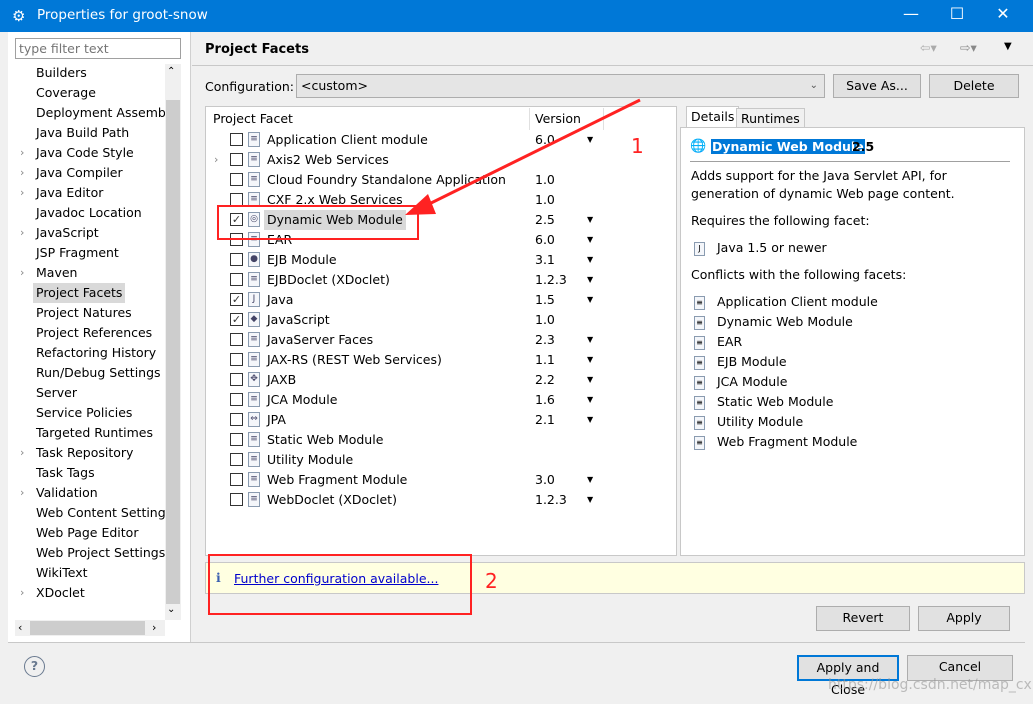 This screenshot has width=1033, height=704. What do you see at coordinates (637, 146) in the screenshot?
I see `annotation-number-1: 1` at bounding box center [637, 146].